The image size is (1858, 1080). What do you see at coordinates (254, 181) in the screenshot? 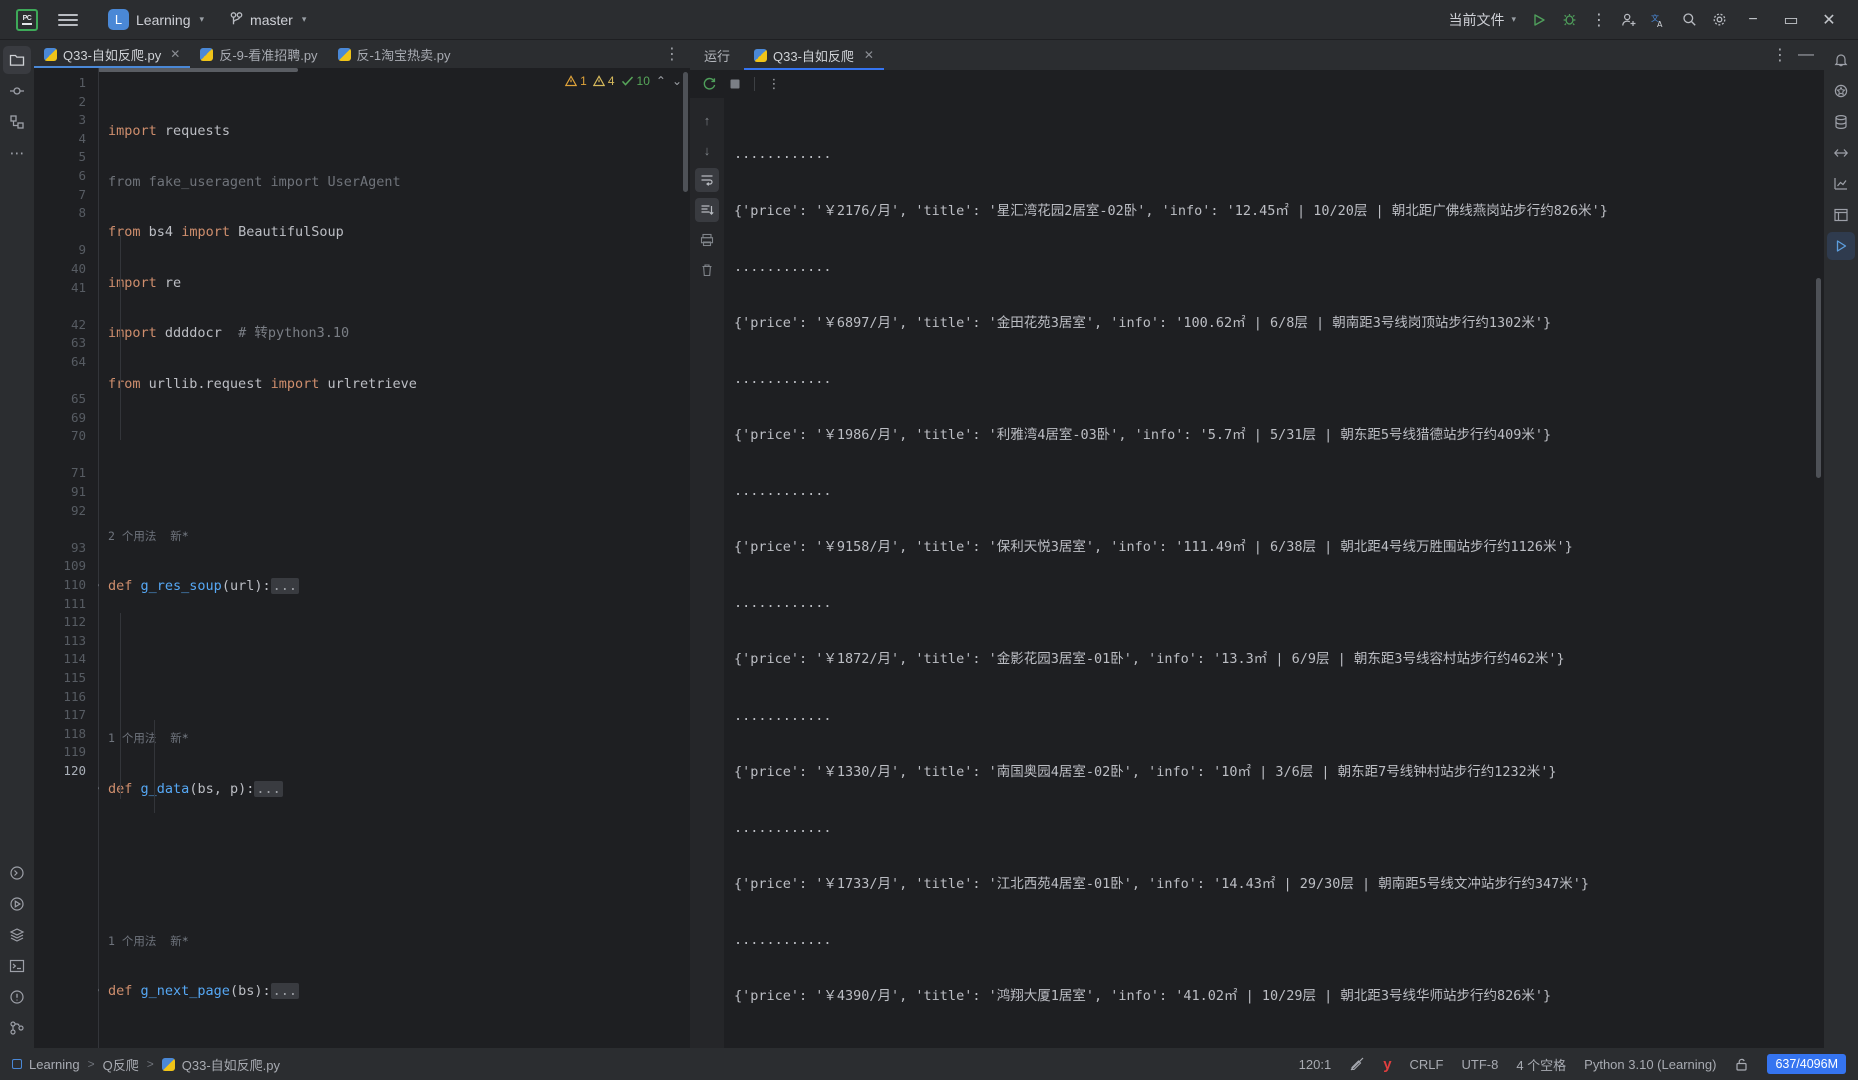
I see `code-line-2: from fake_useragent import UserAgent` at bounding box center [254, 181].